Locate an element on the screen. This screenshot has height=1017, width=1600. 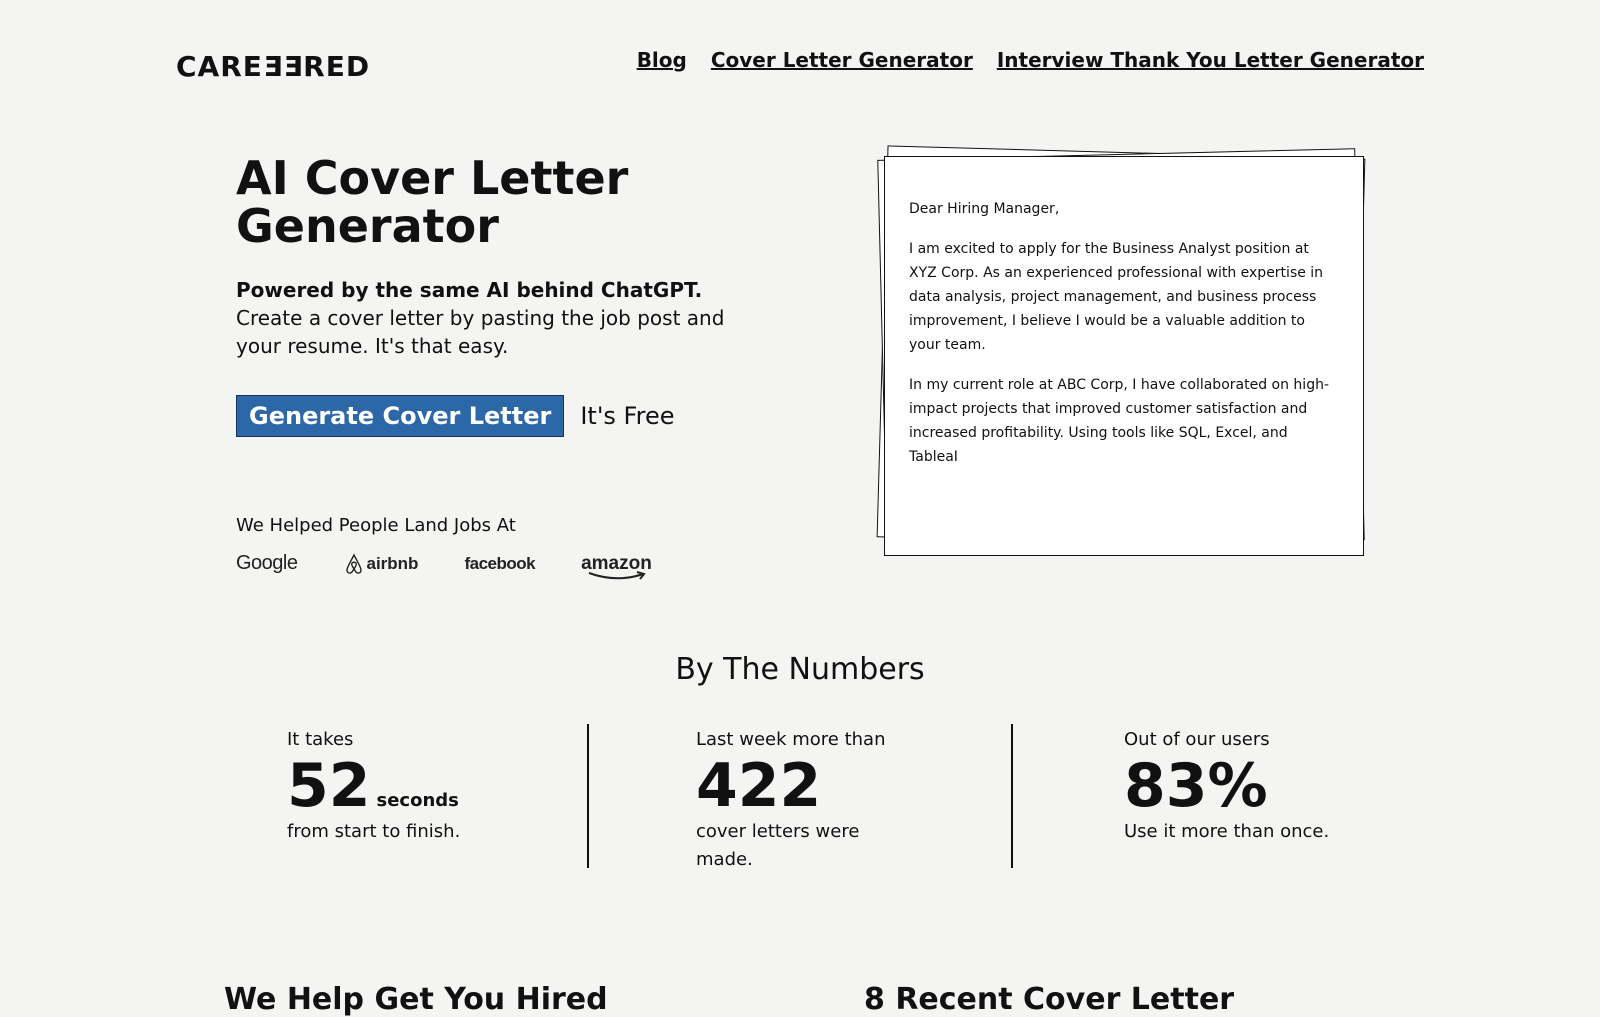
cta-row: Generate Cover Letter It's Free is located at coordinates (455, 416).